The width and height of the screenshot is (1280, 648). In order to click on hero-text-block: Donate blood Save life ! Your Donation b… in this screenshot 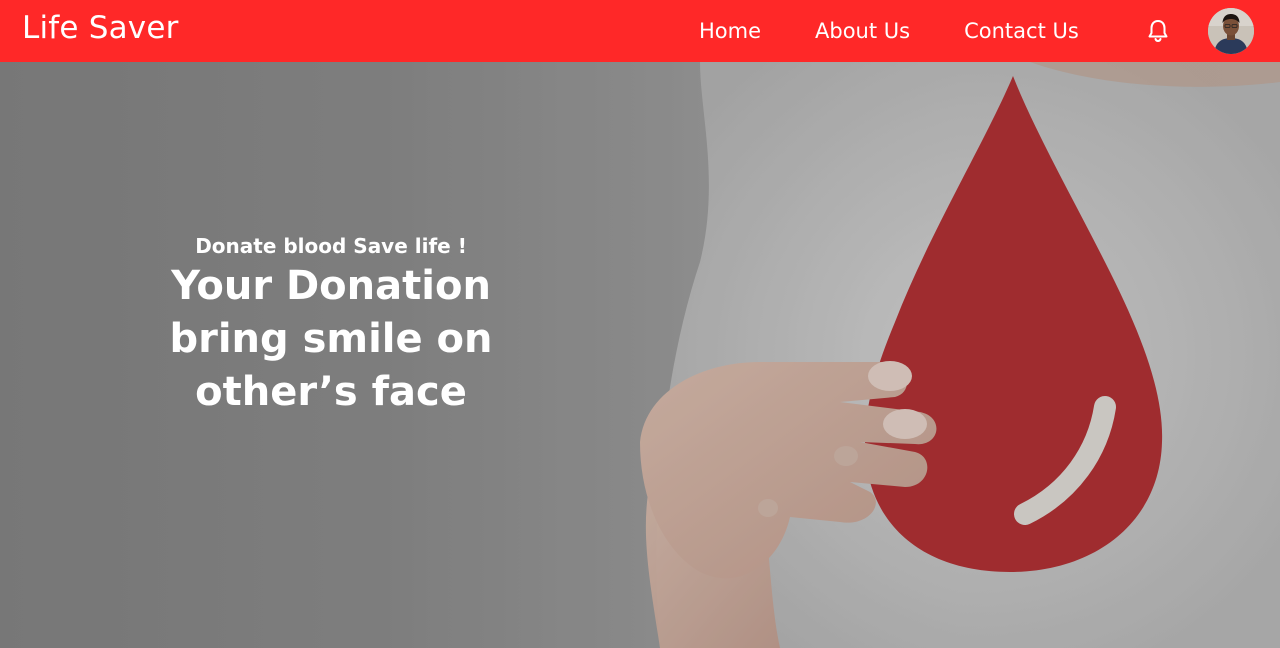, I will do `click(331, 325)`.